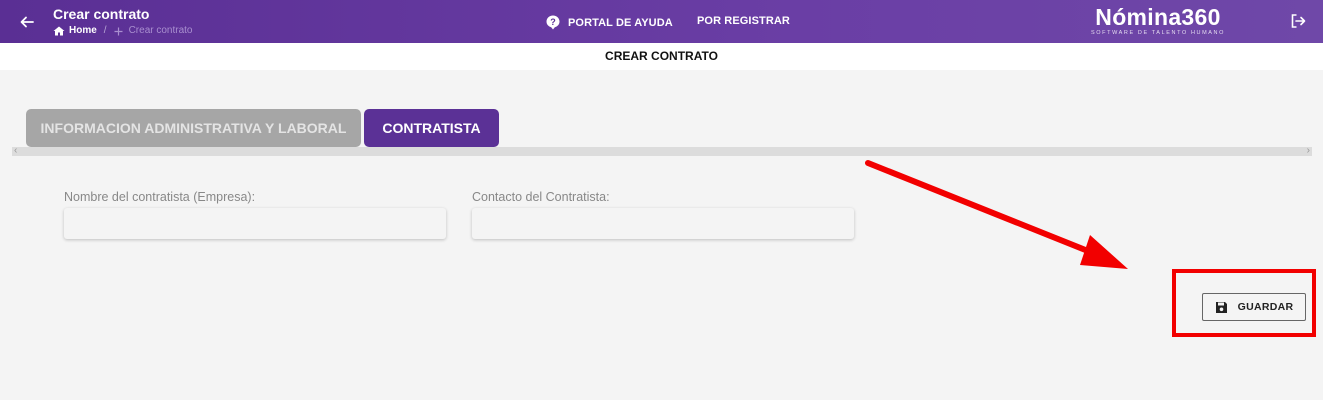 The width and height of the screenshot is (1323, 400). I want to click on contractor-contact-input, so click(663, 223).